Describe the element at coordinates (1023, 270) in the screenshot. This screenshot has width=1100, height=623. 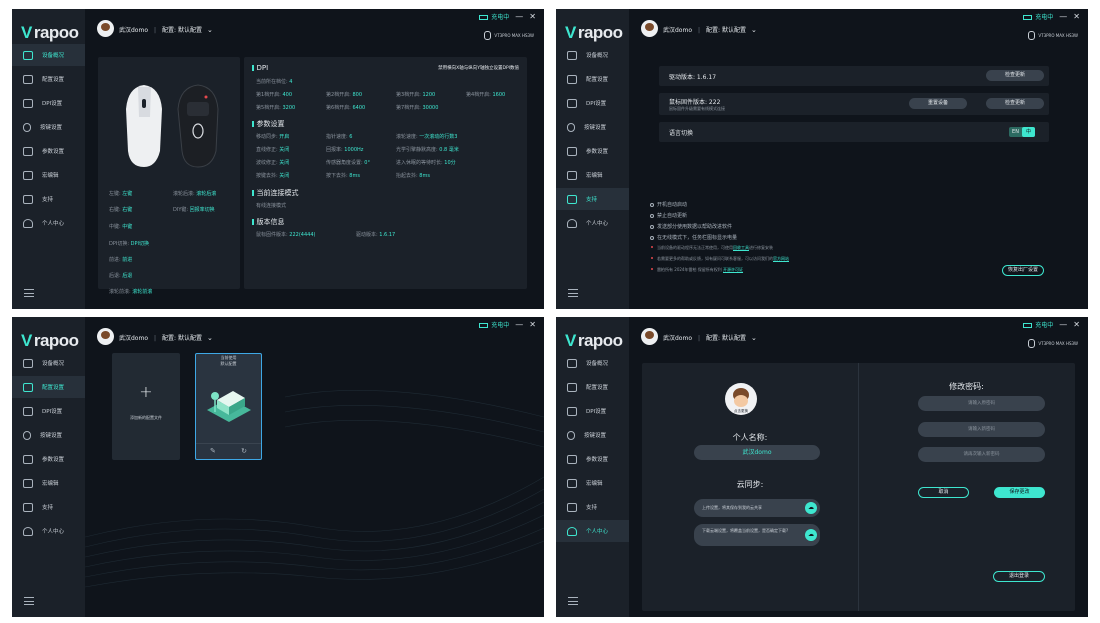
I see `factory-reset-button: 恢复出厂设置` at that location.